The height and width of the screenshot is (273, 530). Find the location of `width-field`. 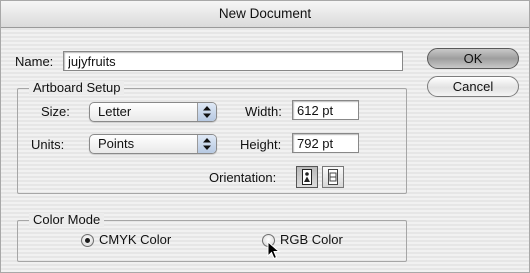

width-field is located at coordinates (325, 110).